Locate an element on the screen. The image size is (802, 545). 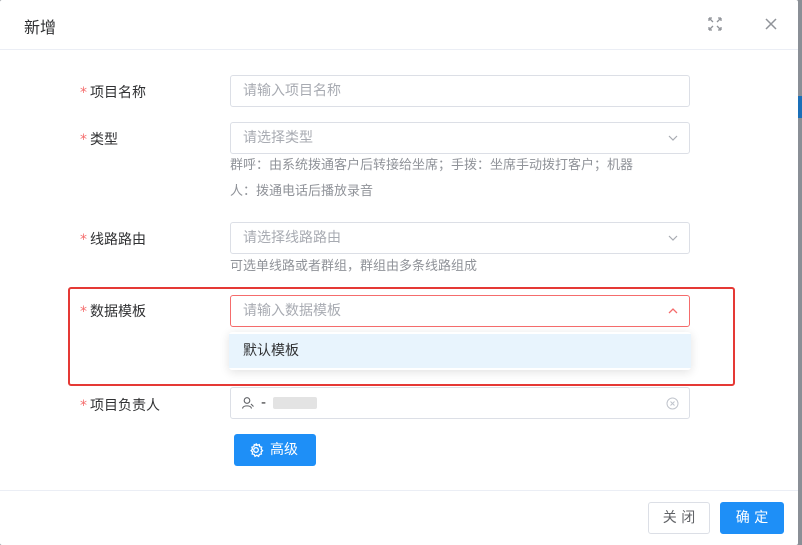
gear-icon is located at coordinates (257, 450).